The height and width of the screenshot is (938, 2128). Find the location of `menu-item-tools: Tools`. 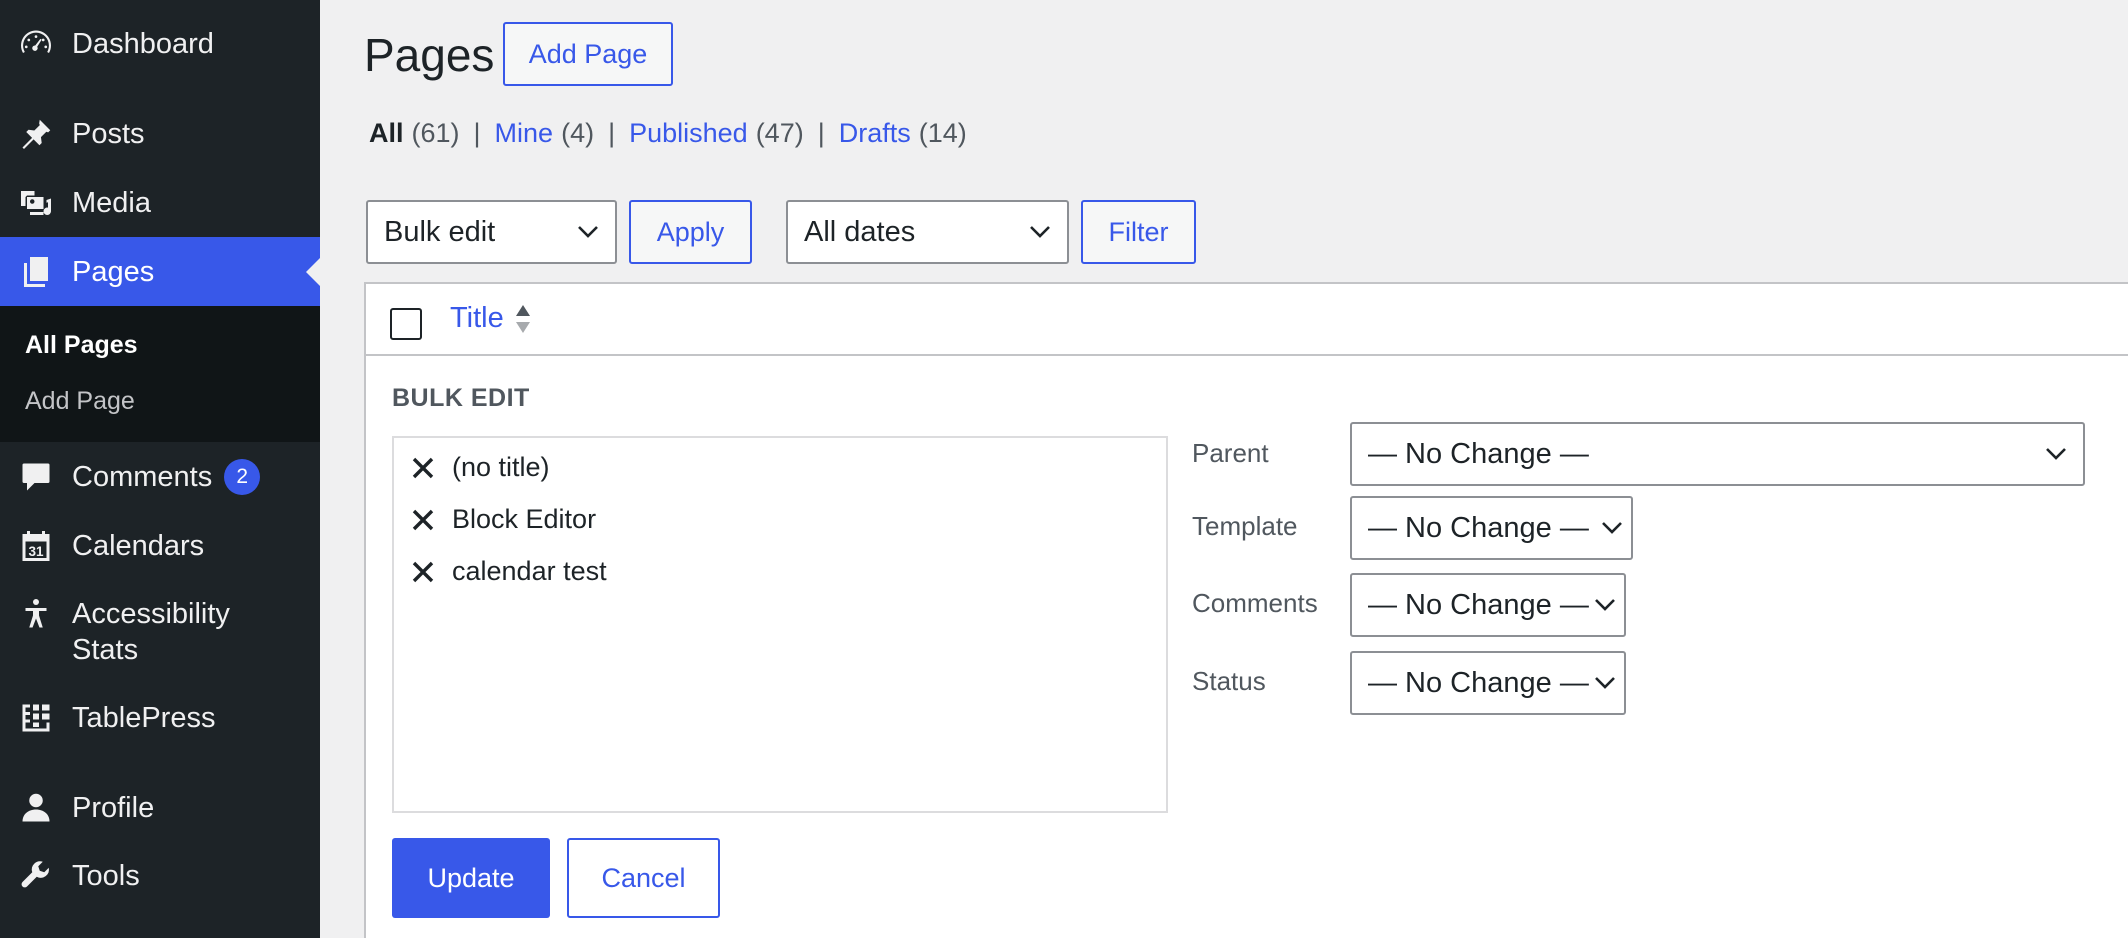

menu-item-tools: Tools is located at coordinates (160, 876).